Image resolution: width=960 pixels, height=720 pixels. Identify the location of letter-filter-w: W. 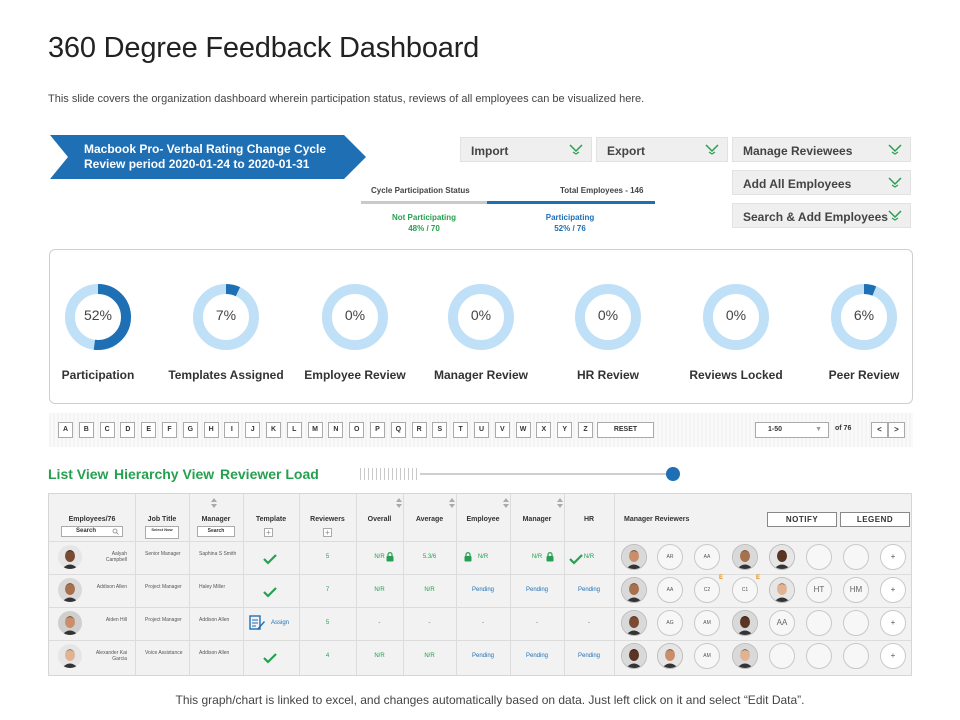
(523, 430).